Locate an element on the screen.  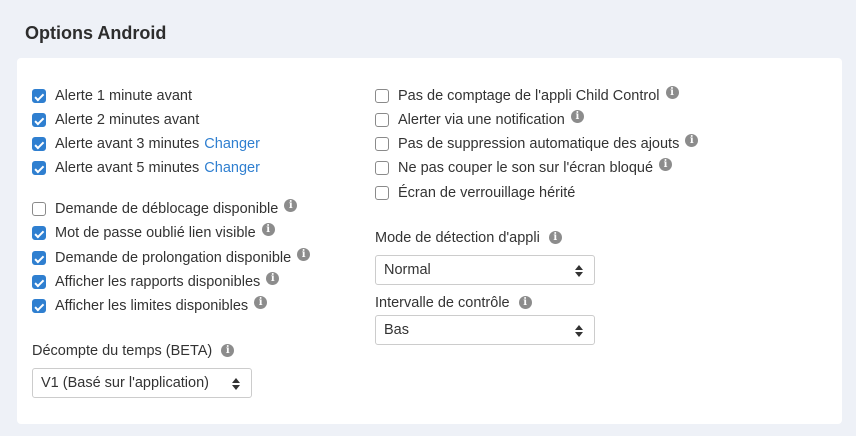
extension-request-label: Demande de prolongation disponible is located at coordinates (173, 258).